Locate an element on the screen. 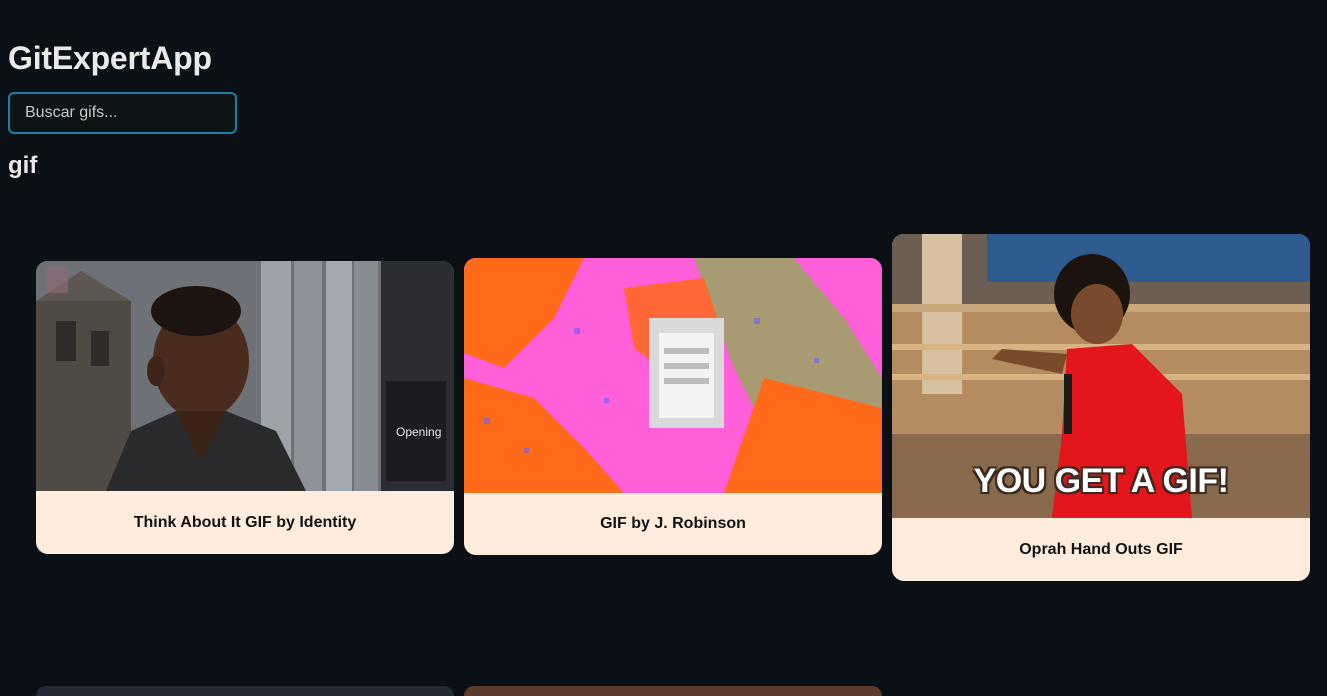 Image resolution: width=1327 pixels, height=696 pixels. gif-caption: Think About It GIF by Identity is located at coordinates (245, 522).